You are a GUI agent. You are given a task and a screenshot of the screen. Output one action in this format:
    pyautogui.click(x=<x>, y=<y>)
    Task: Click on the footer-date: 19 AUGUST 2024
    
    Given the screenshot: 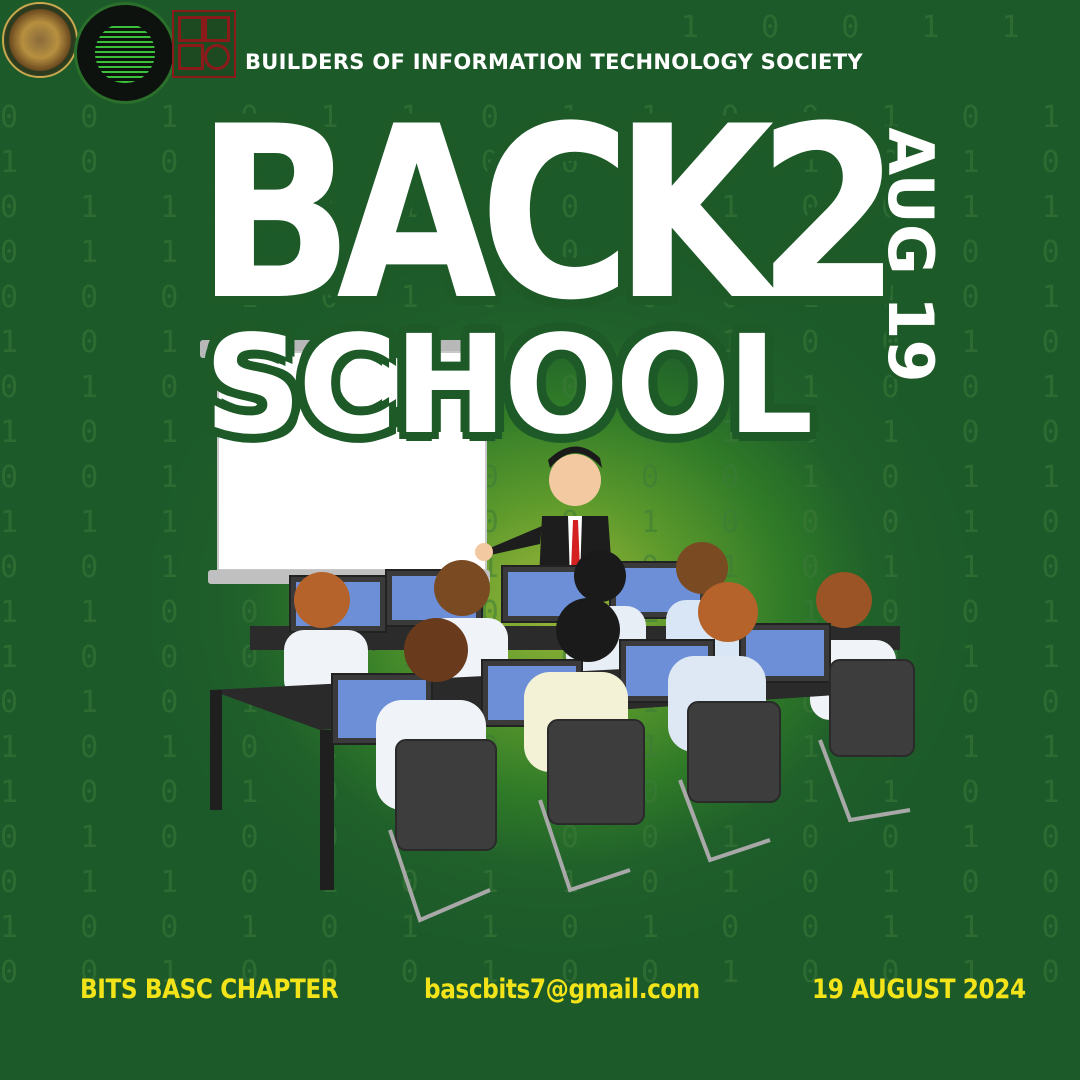 What is the action you would take?
    pyautogui.click(x=919, y=989)
    